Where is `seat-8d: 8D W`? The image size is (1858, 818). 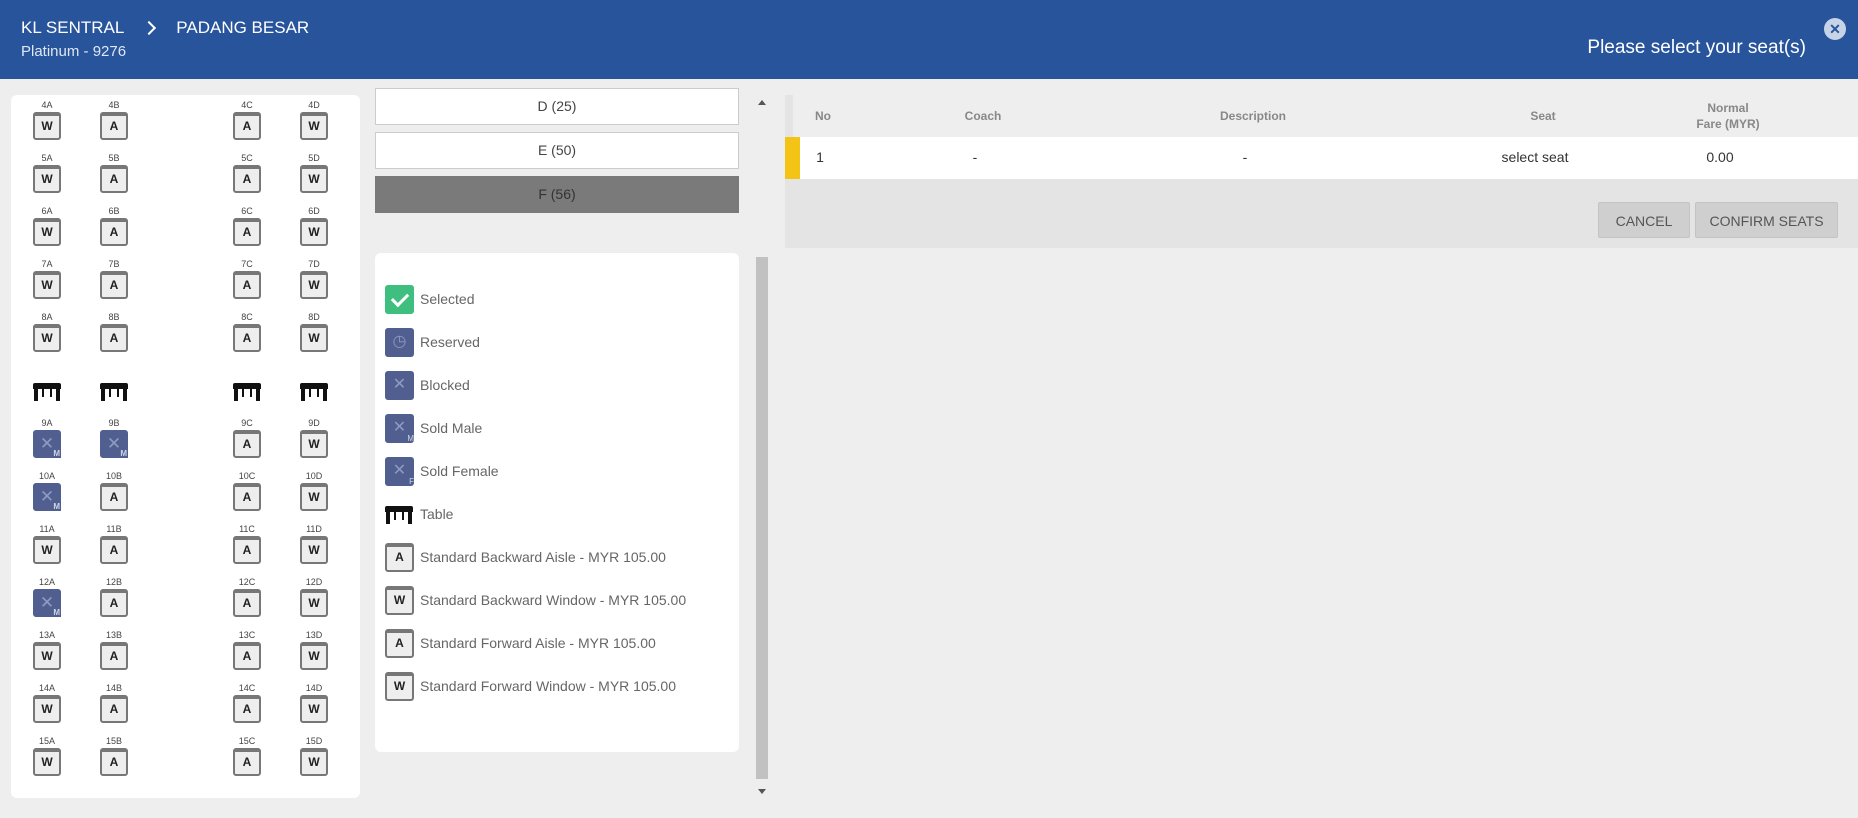 seat-8d: 8D W is located at coordinates (314, 332).